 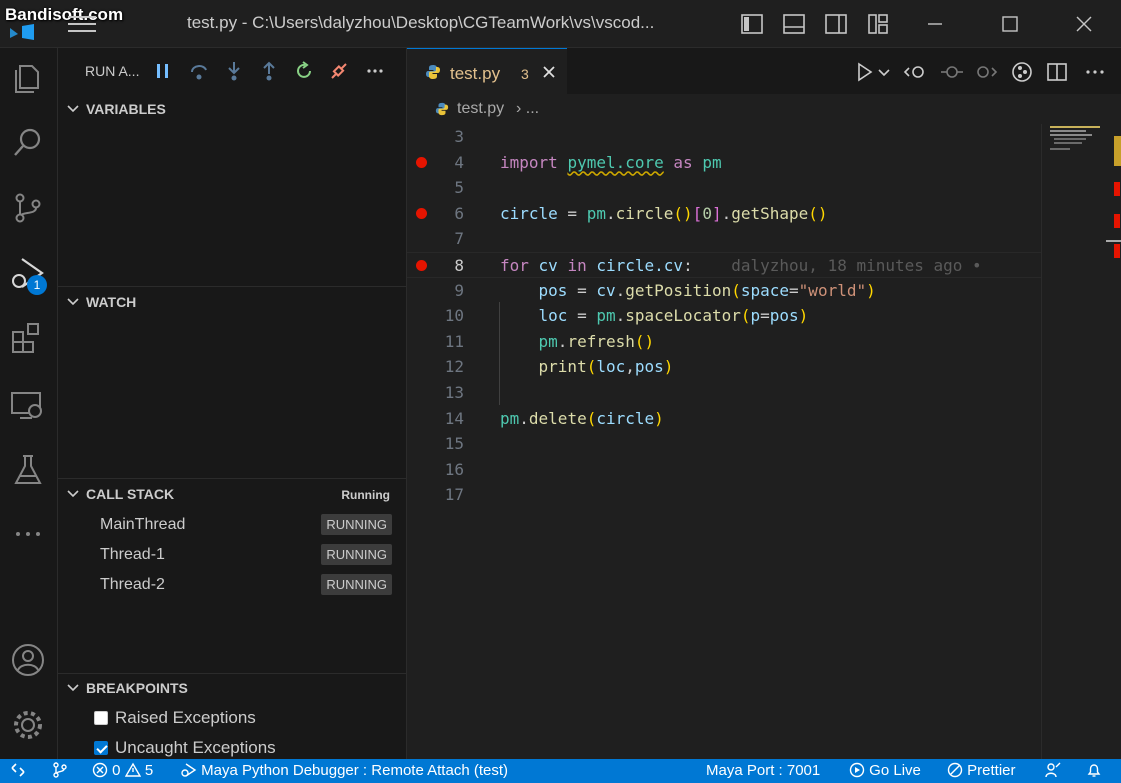 I want to click on code-line: 9 pos = cv.getPosition(space="world"), so click(x=665, y=290).